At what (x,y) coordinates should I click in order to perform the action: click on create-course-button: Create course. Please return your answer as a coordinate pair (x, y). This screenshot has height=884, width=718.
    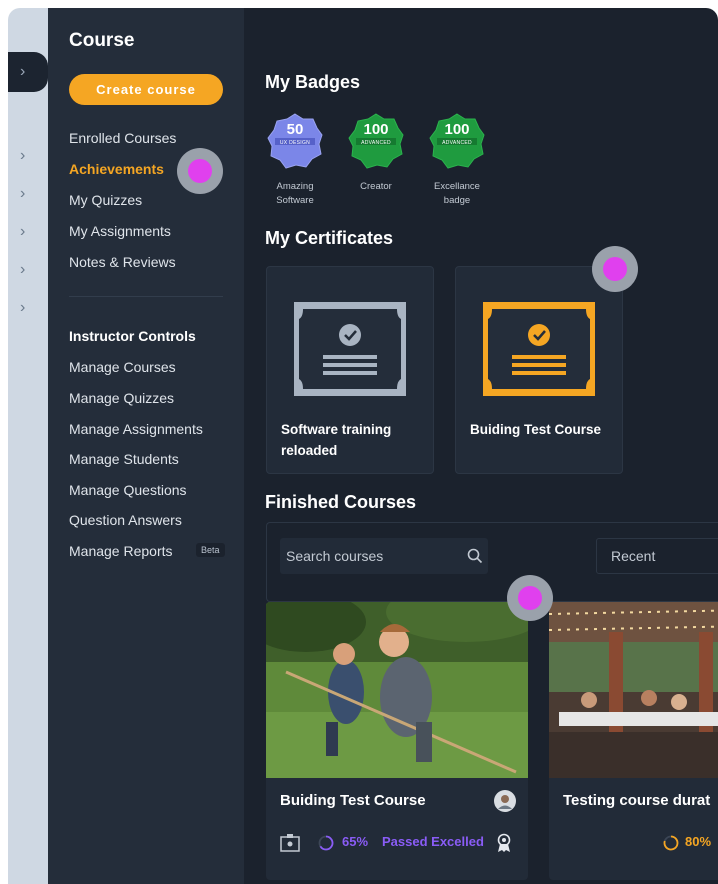
    Looking at the image, I should click on (146, 89).